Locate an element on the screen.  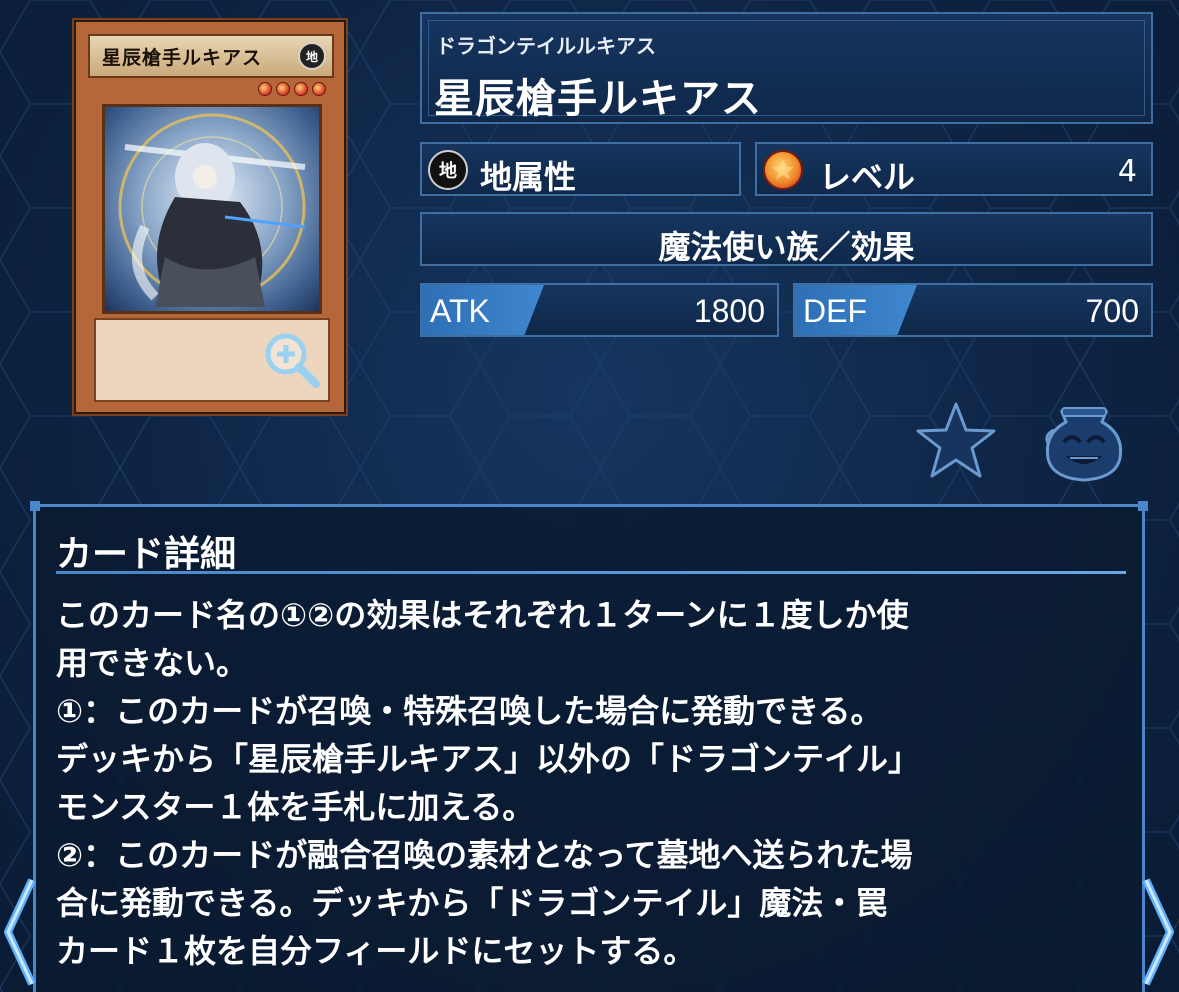
def-label: DEF is located at coordinates (835, 311).